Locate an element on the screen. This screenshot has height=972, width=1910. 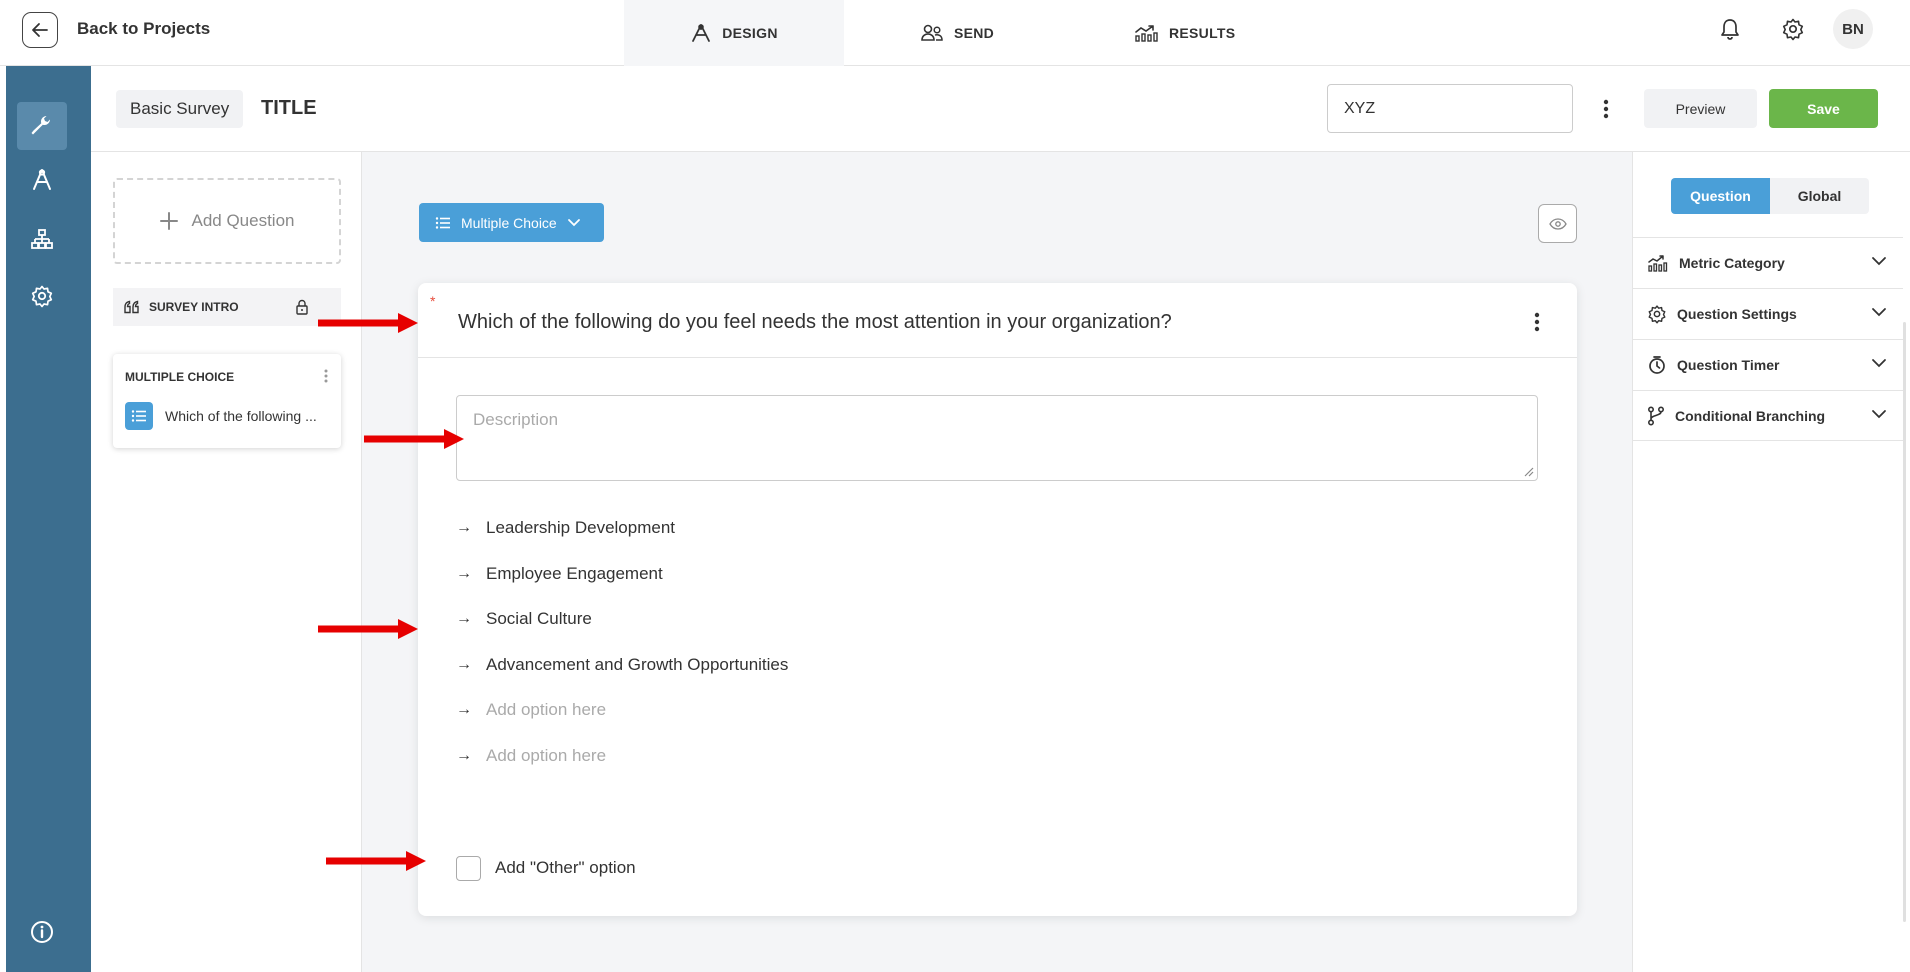
preview-button: Preview is located at coordinates (1700, 108).